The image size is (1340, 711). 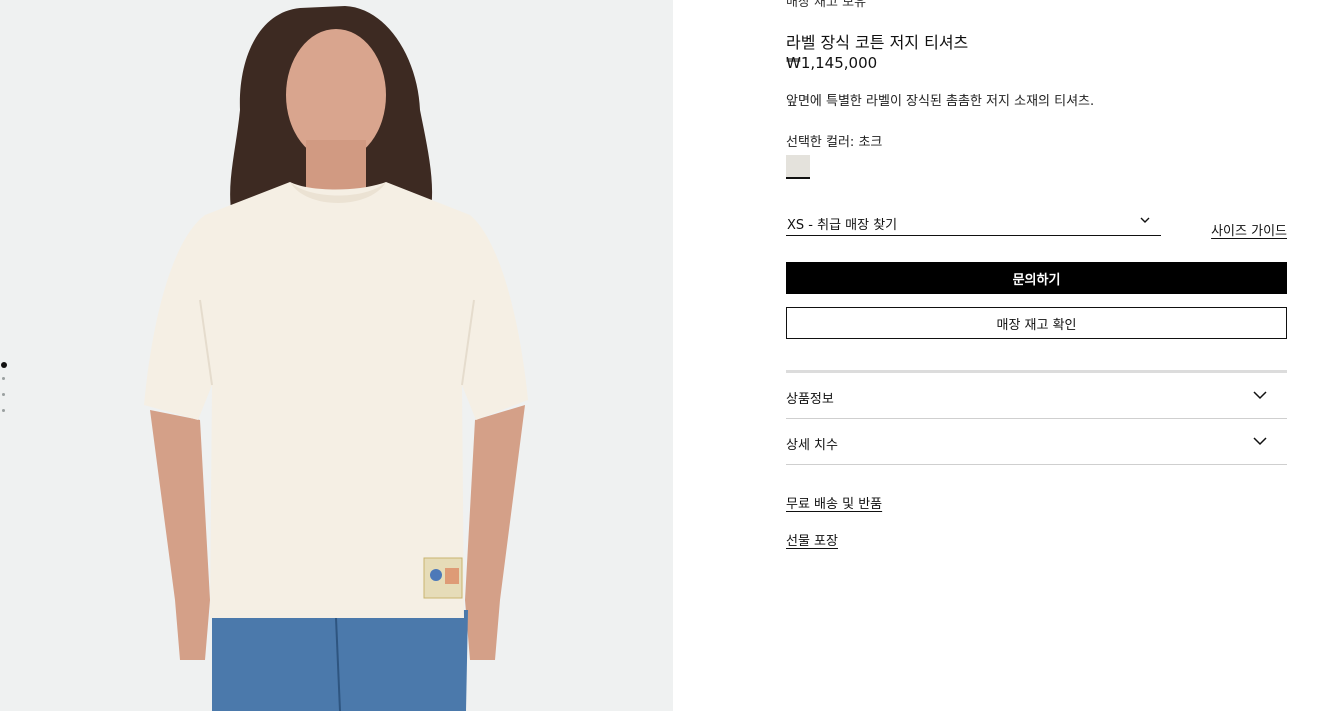 What do you see at coordinates (495, 532) in the screenshot?
I see `right-arm-shape` at bounding box center [495, 532].